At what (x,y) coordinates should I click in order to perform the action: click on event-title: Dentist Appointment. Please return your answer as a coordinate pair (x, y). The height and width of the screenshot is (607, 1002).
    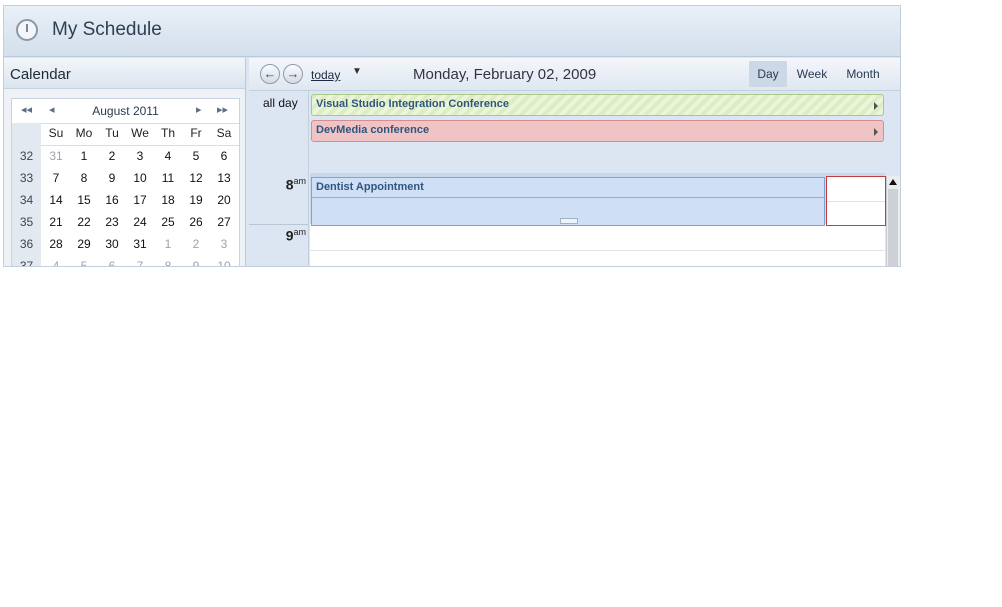
    Looking at the image, I should click on (370, 187).